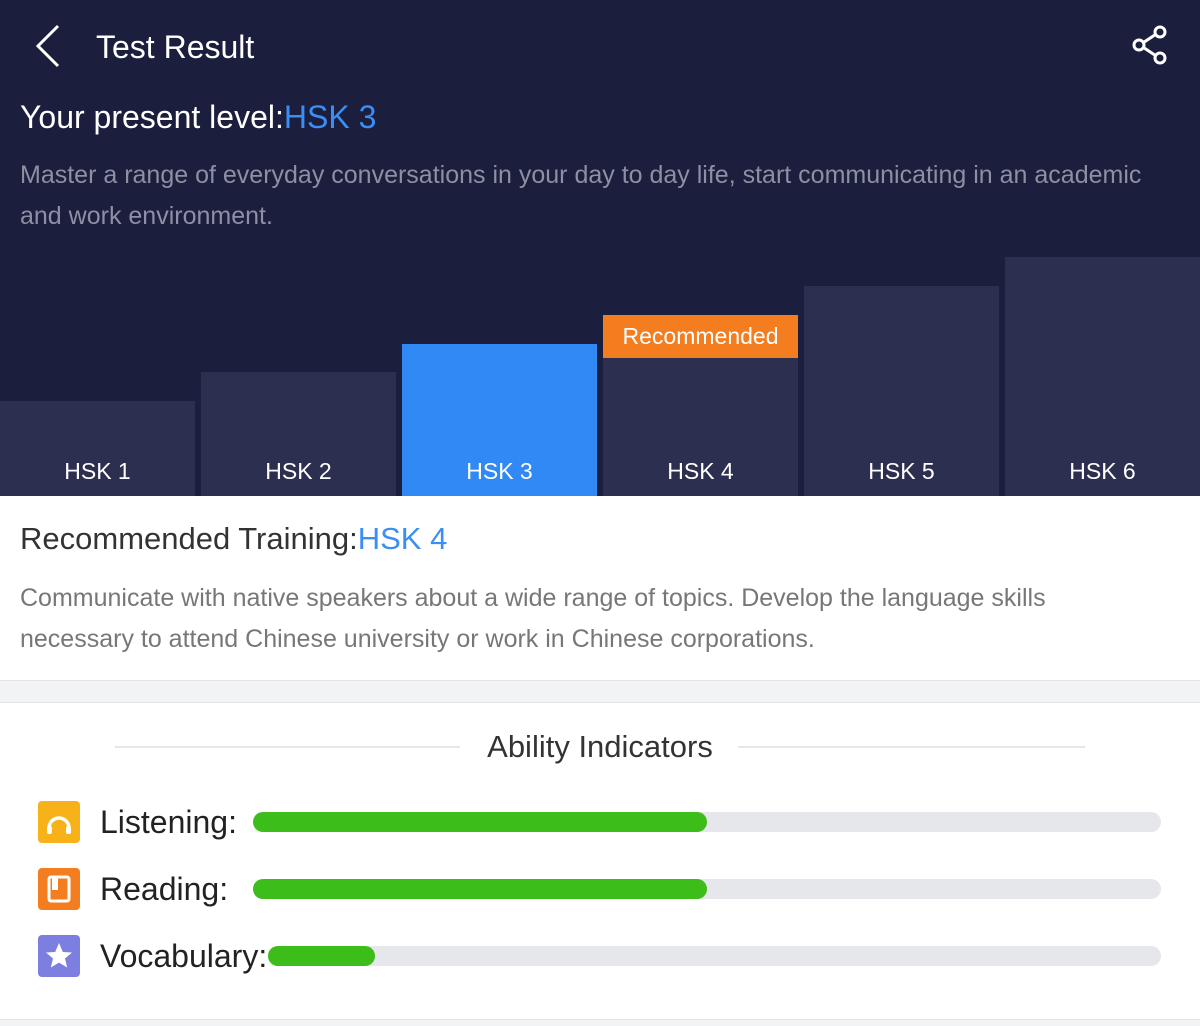  Describe the element at coordinates (901, 391) in the screenshot. I see `level-bar-hsk5: HSK 5` at that location.